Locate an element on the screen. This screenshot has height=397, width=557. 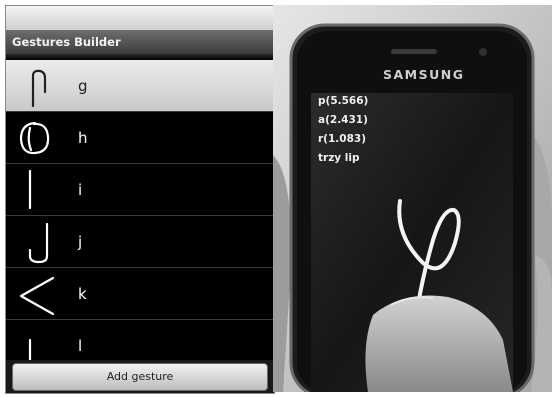
samsung-logo: SAMSUNG is located at coordinates (424, 74).